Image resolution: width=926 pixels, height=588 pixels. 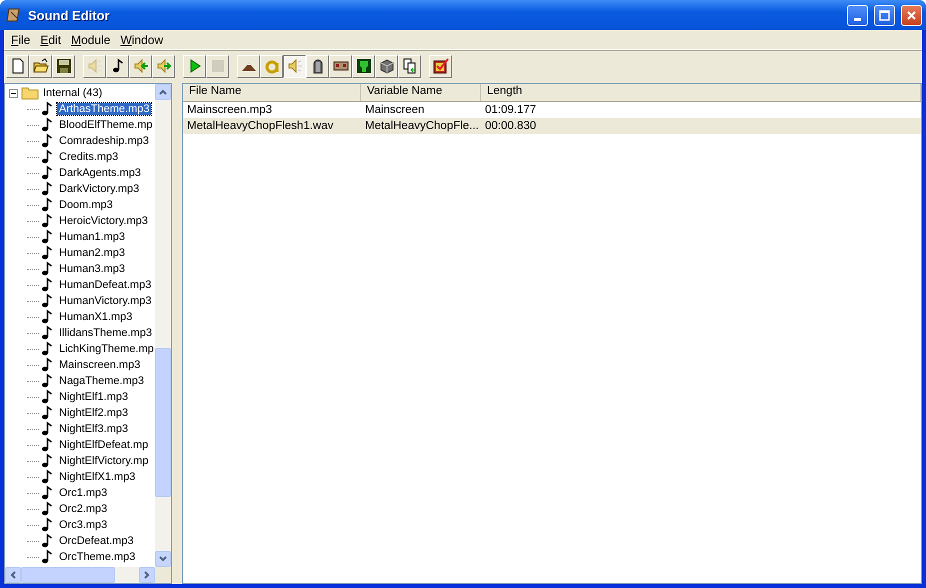 What do you see at coordinates (218, 66) in the screenshot?
I see `stop-icon` at bounding box center [218, 66].